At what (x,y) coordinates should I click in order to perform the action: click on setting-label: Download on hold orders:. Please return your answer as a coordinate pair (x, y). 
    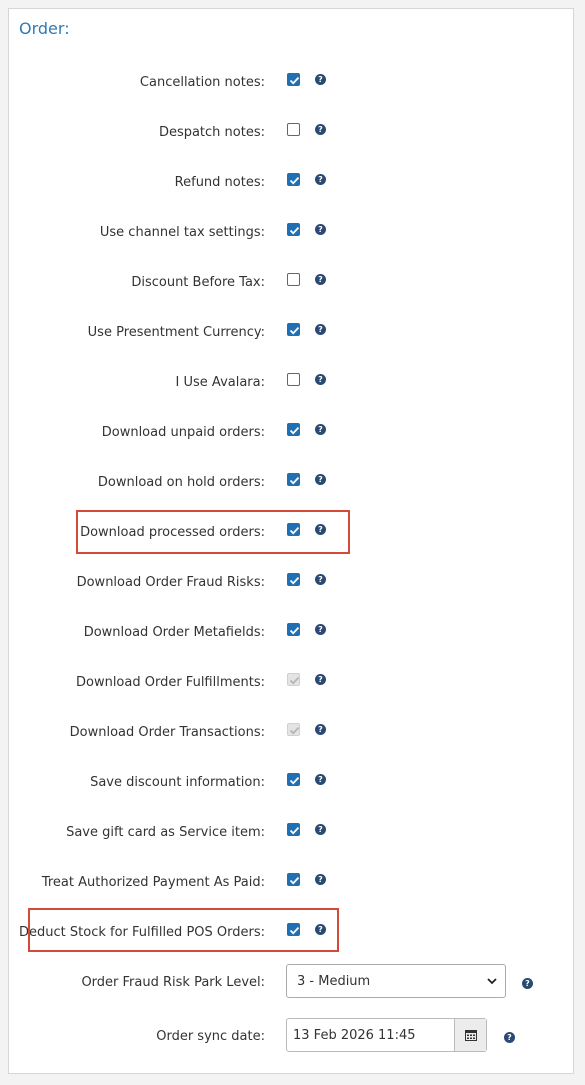
    Looking at the image, I should click on (181, 482).